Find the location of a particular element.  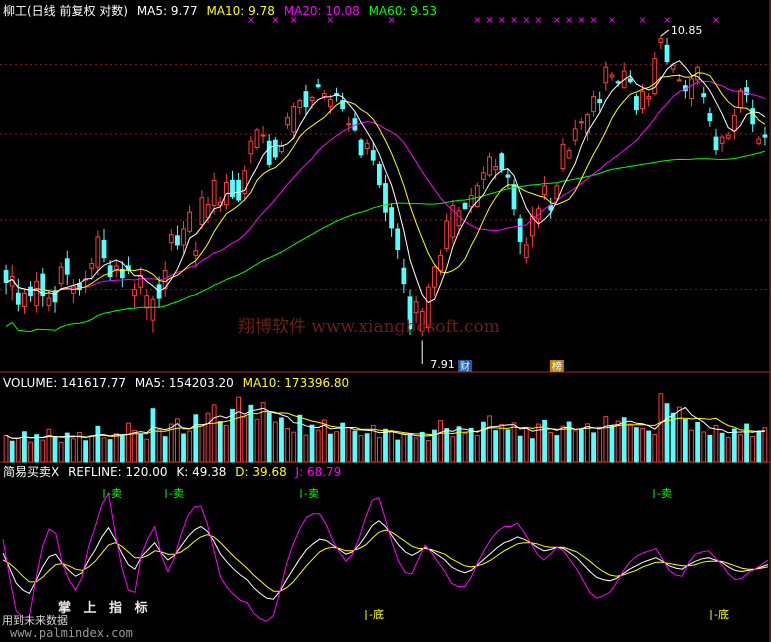

palm-index-logo-text: 掌 上 指 标 is located at coordinates (105, 608).